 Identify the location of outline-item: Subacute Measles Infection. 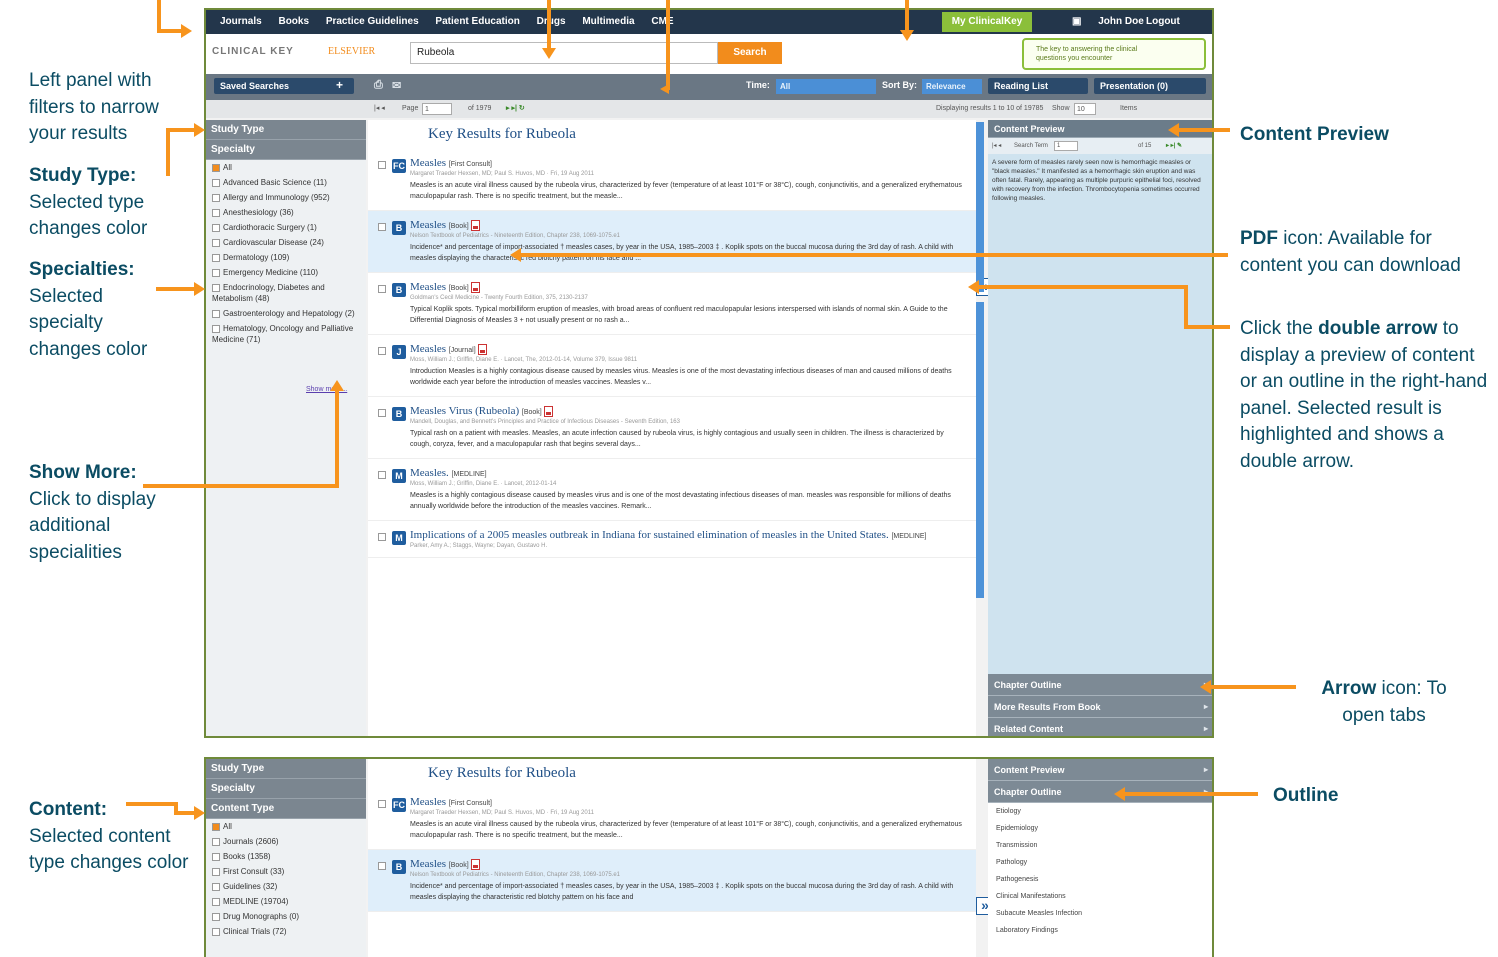
(1100, 913).